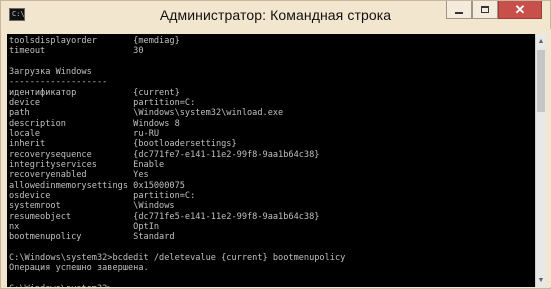 This screenshot has height=289, width=551. What do you see at coordinates (146, 113) in the screenshot?
I see `console-line: path \Windows\system32\winload.exe` at bounding box center [146, 113].